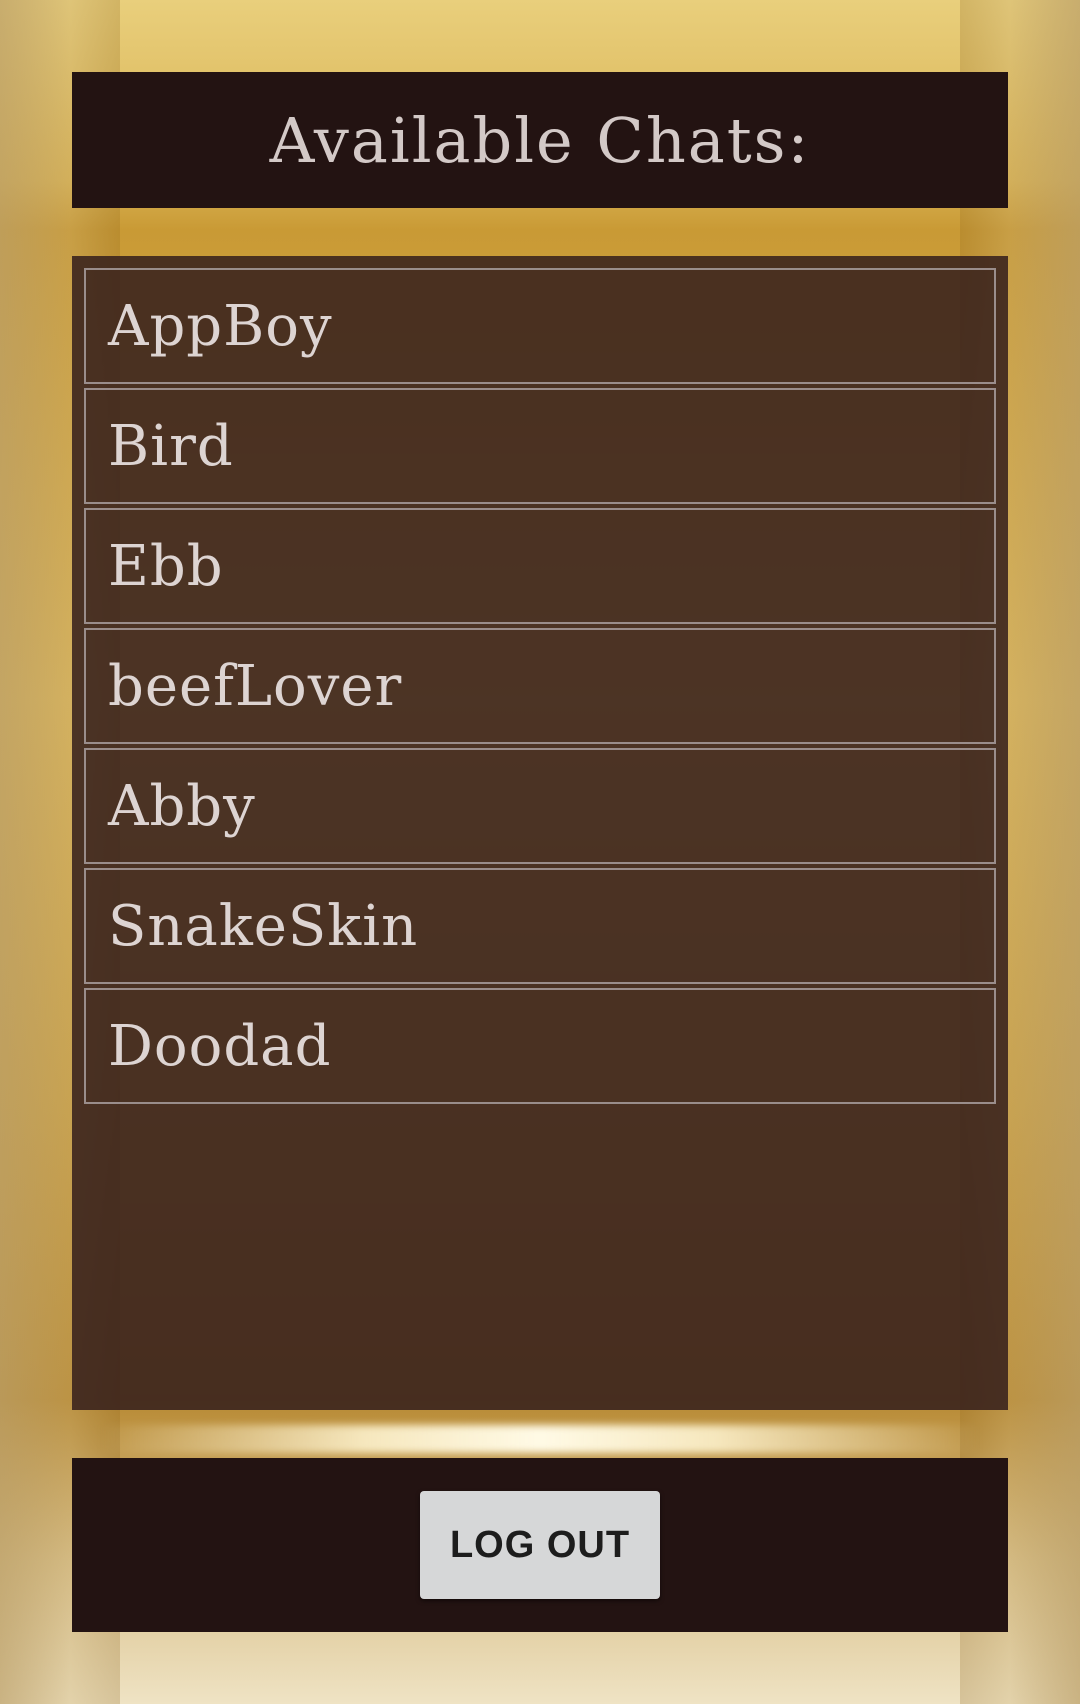  I want to click on chat-item-label: Doodad, so click(220, 1046).